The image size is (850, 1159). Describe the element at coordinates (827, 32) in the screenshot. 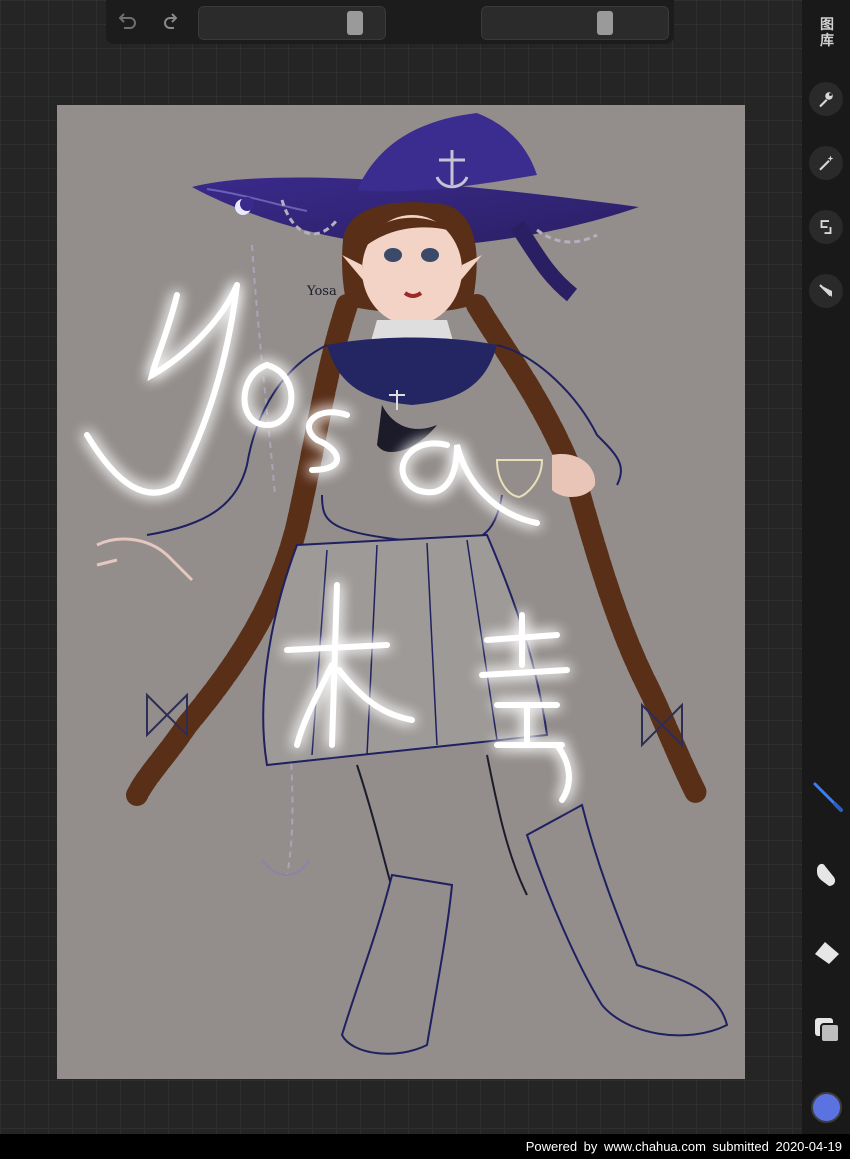

I see `gallery-button: 图库` at that location.